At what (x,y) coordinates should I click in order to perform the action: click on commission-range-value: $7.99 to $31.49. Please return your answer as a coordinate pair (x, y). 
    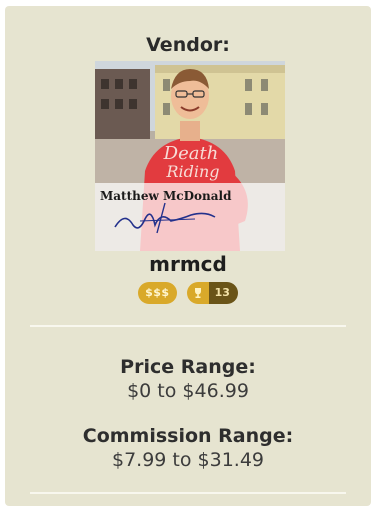
    Looking at the image, I should click on (188, 460).